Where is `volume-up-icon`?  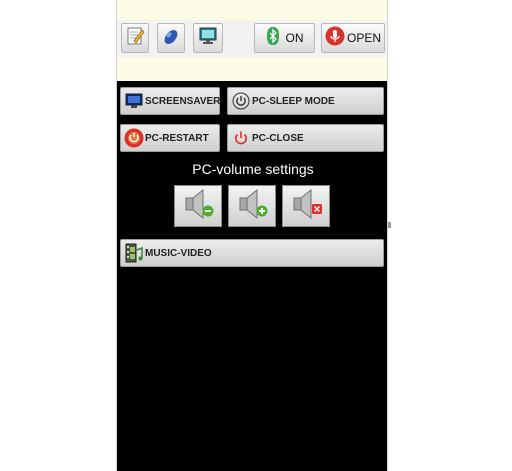
volume-up-icon is located at coordinates (252, 206).